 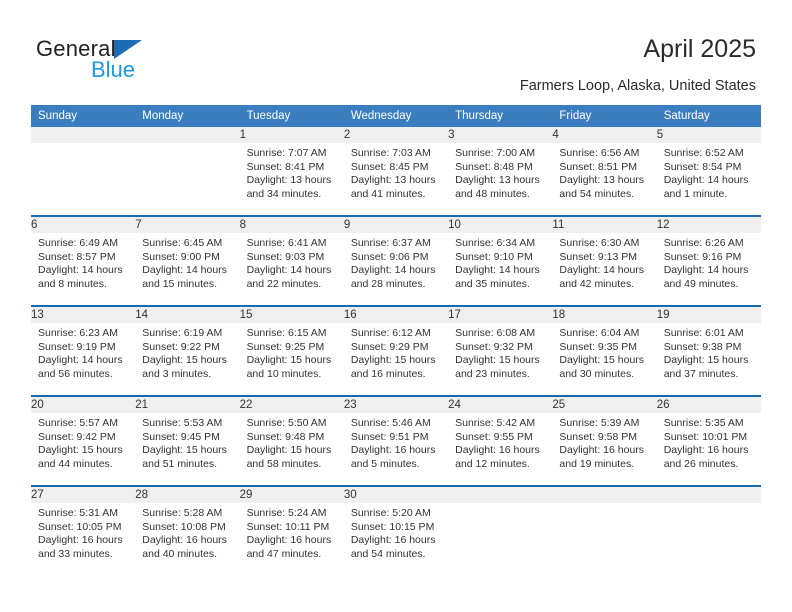 What do you see at coordinates (708, 315) in the screenshot?
I see `day-number: 19` at bounding box center [708, 315].